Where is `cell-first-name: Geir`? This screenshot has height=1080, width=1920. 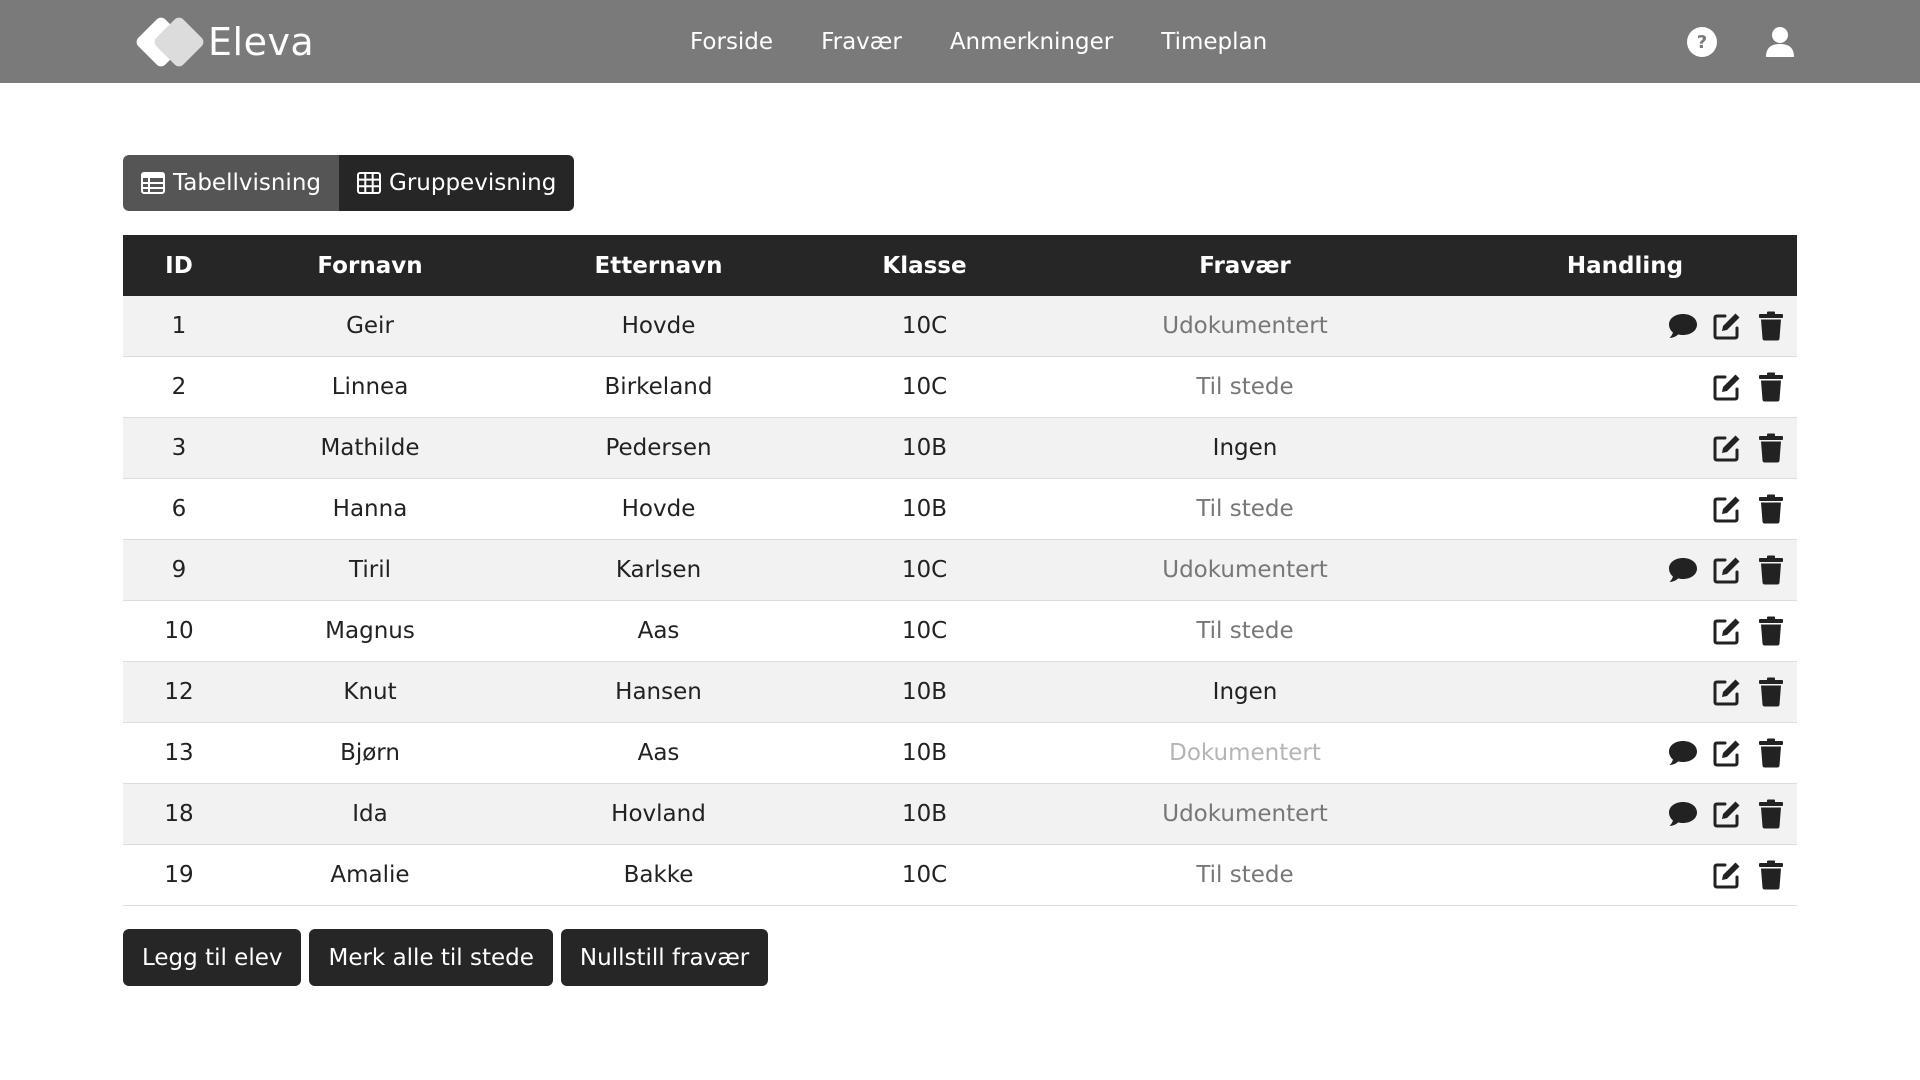 cell-first-name: Geir is located at coordinates (370, 326).